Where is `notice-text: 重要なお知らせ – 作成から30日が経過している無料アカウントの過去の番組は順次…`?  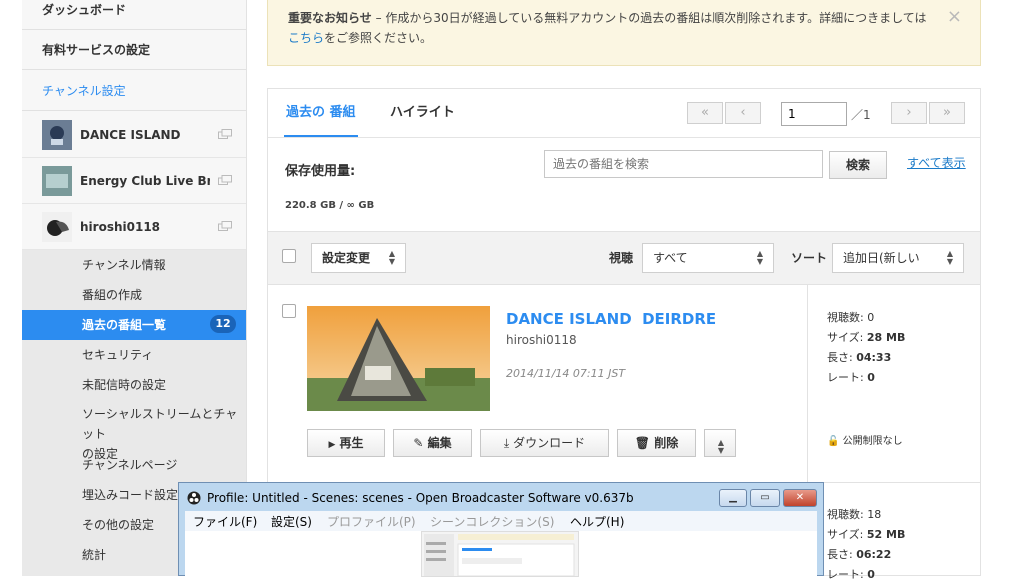 notice-text: 重要なお知らせ – 作成から30日が経過している無料アカウントの過去の番組は順次… is located at coordinates (607, 28).